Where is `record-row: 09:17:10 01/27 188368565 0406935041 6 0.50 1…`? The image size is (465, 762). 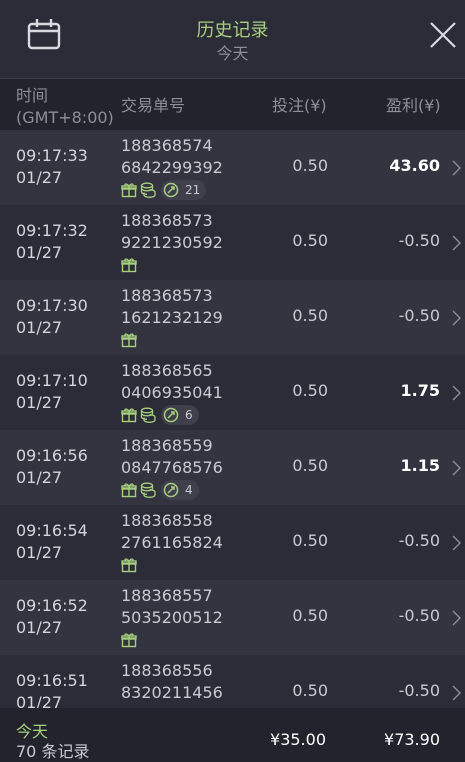
record-row: 09:17:10 01/27 188368565 0406935041 6 0.50 1… is located at coordinates (232, 392).